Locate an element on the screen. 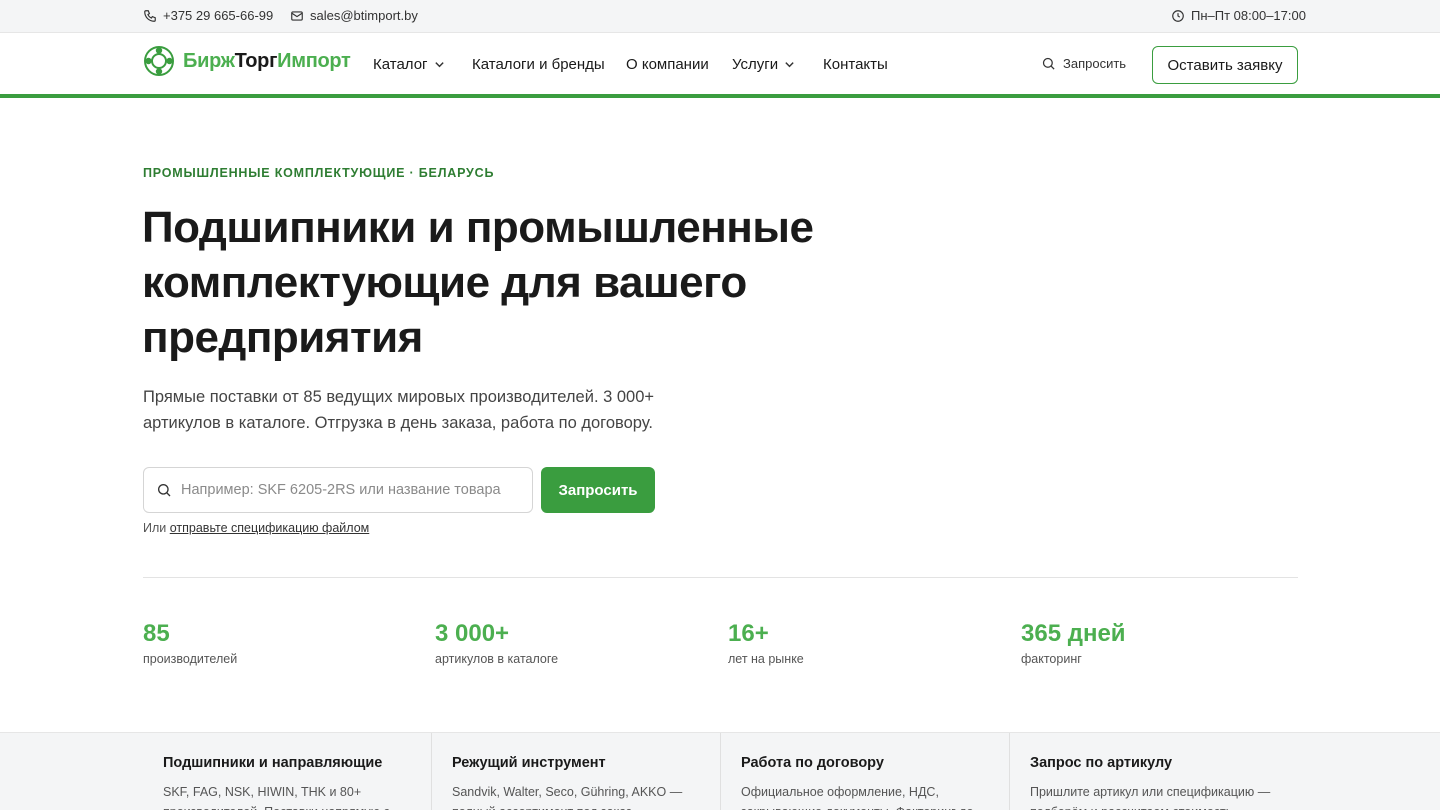  nav-contacts: Контакты is located at coordinates (855, 64).